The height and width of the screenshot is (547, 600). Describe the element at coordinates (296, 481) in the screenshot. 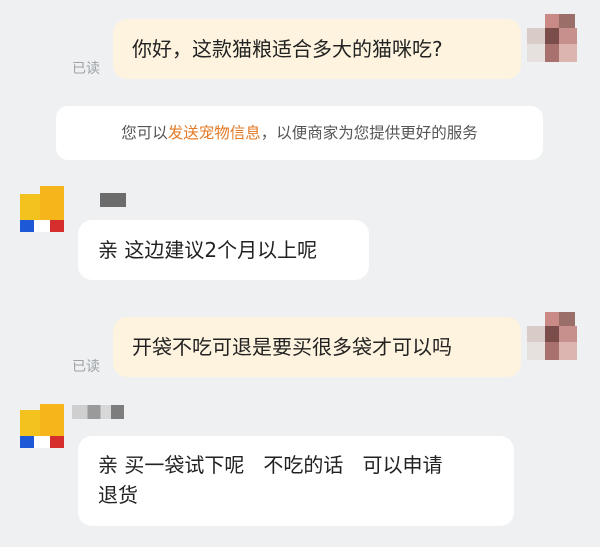

I see `message-bubble-merchant: 亲 买一袋试下呢 不吃的话 可以申请 退货` at that location.